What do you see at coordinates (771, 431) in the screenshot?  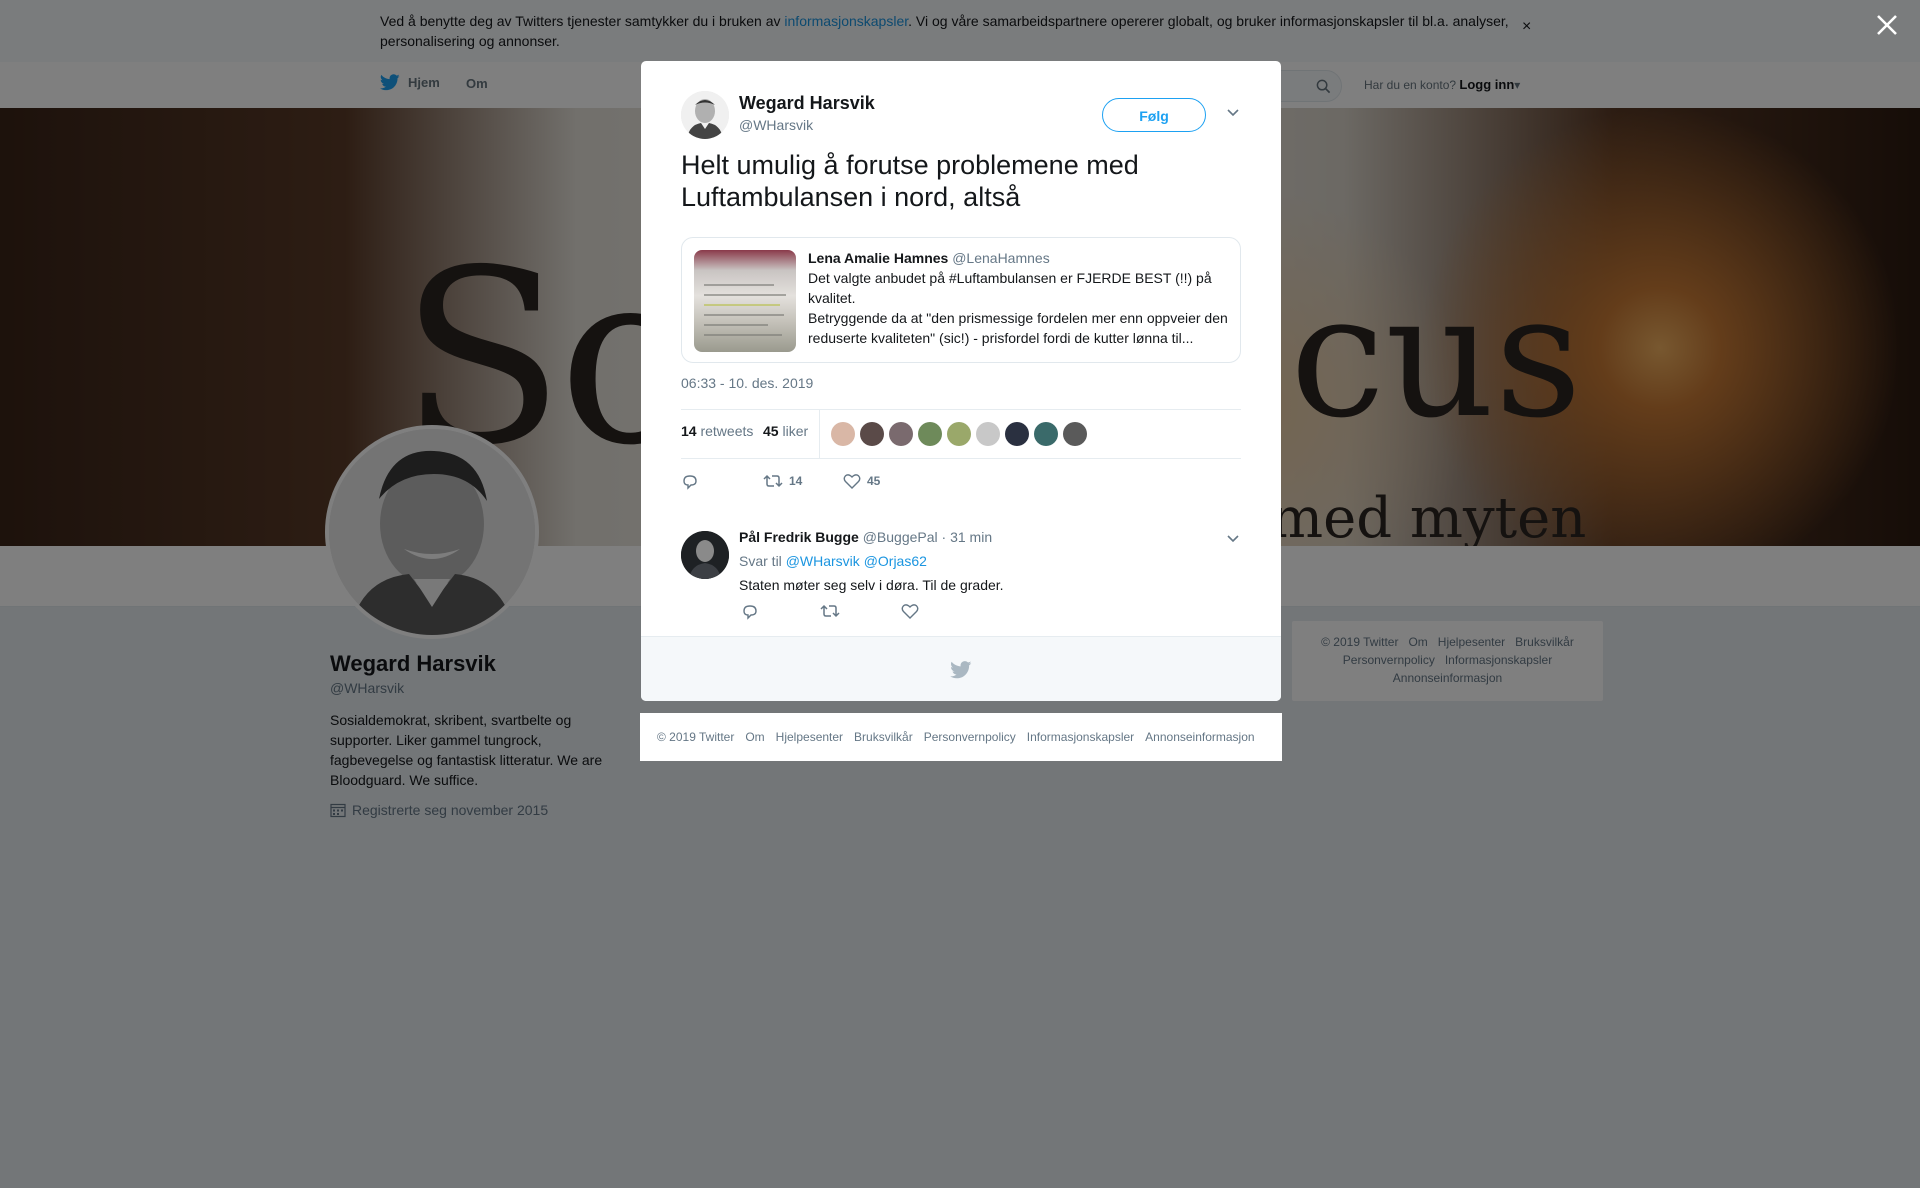 I see `likes-count: 45` at bounding box center [771, 431].